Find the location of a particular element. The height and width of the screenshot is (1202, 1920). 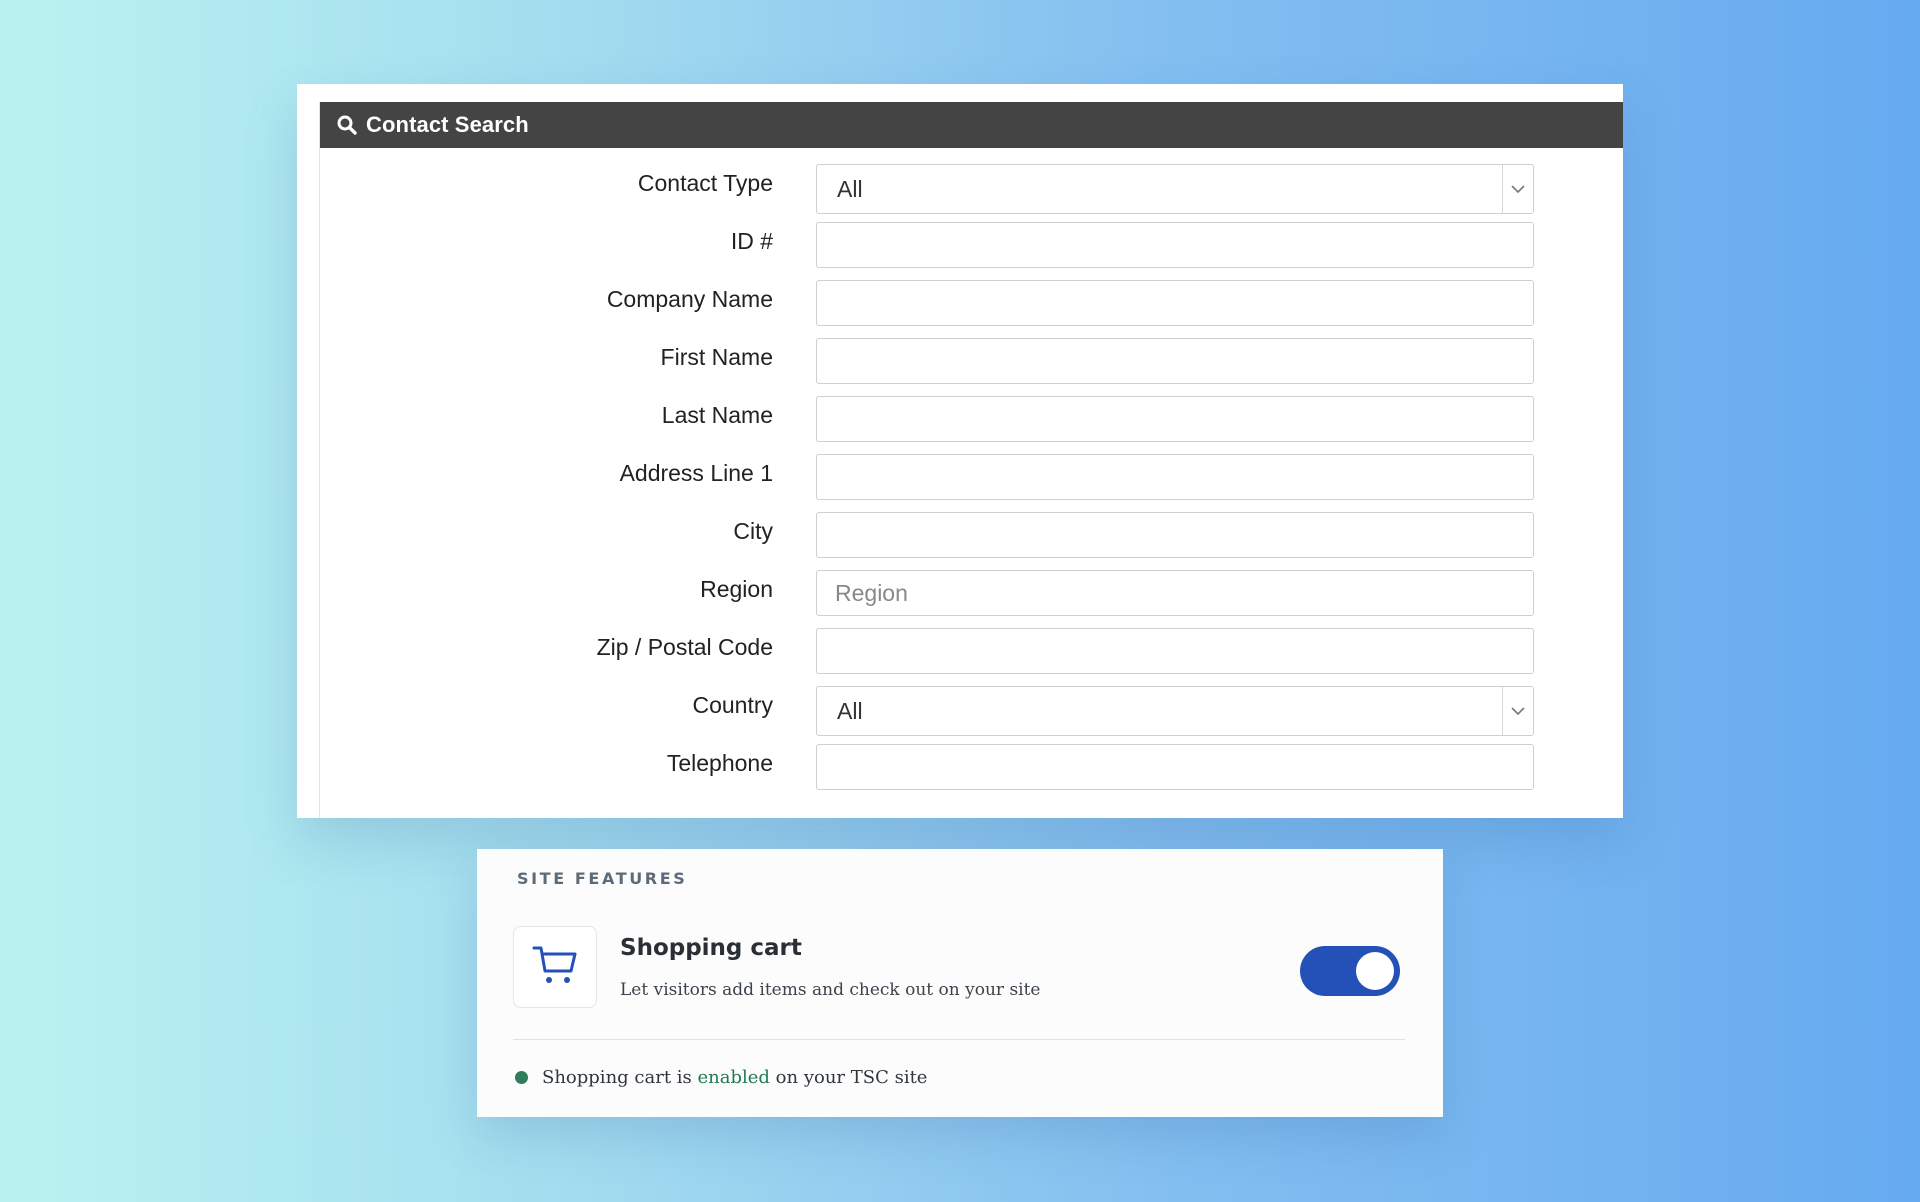

country-value: All is located at coordinates (850, 710).